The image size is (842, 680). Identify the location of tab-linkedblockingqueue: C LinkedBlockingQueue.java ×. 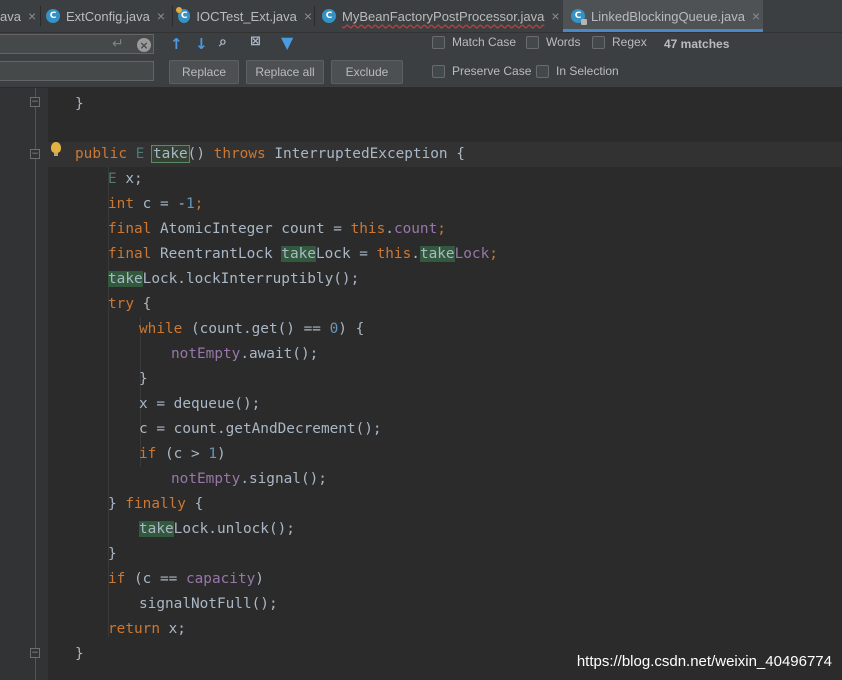
(663, 16).